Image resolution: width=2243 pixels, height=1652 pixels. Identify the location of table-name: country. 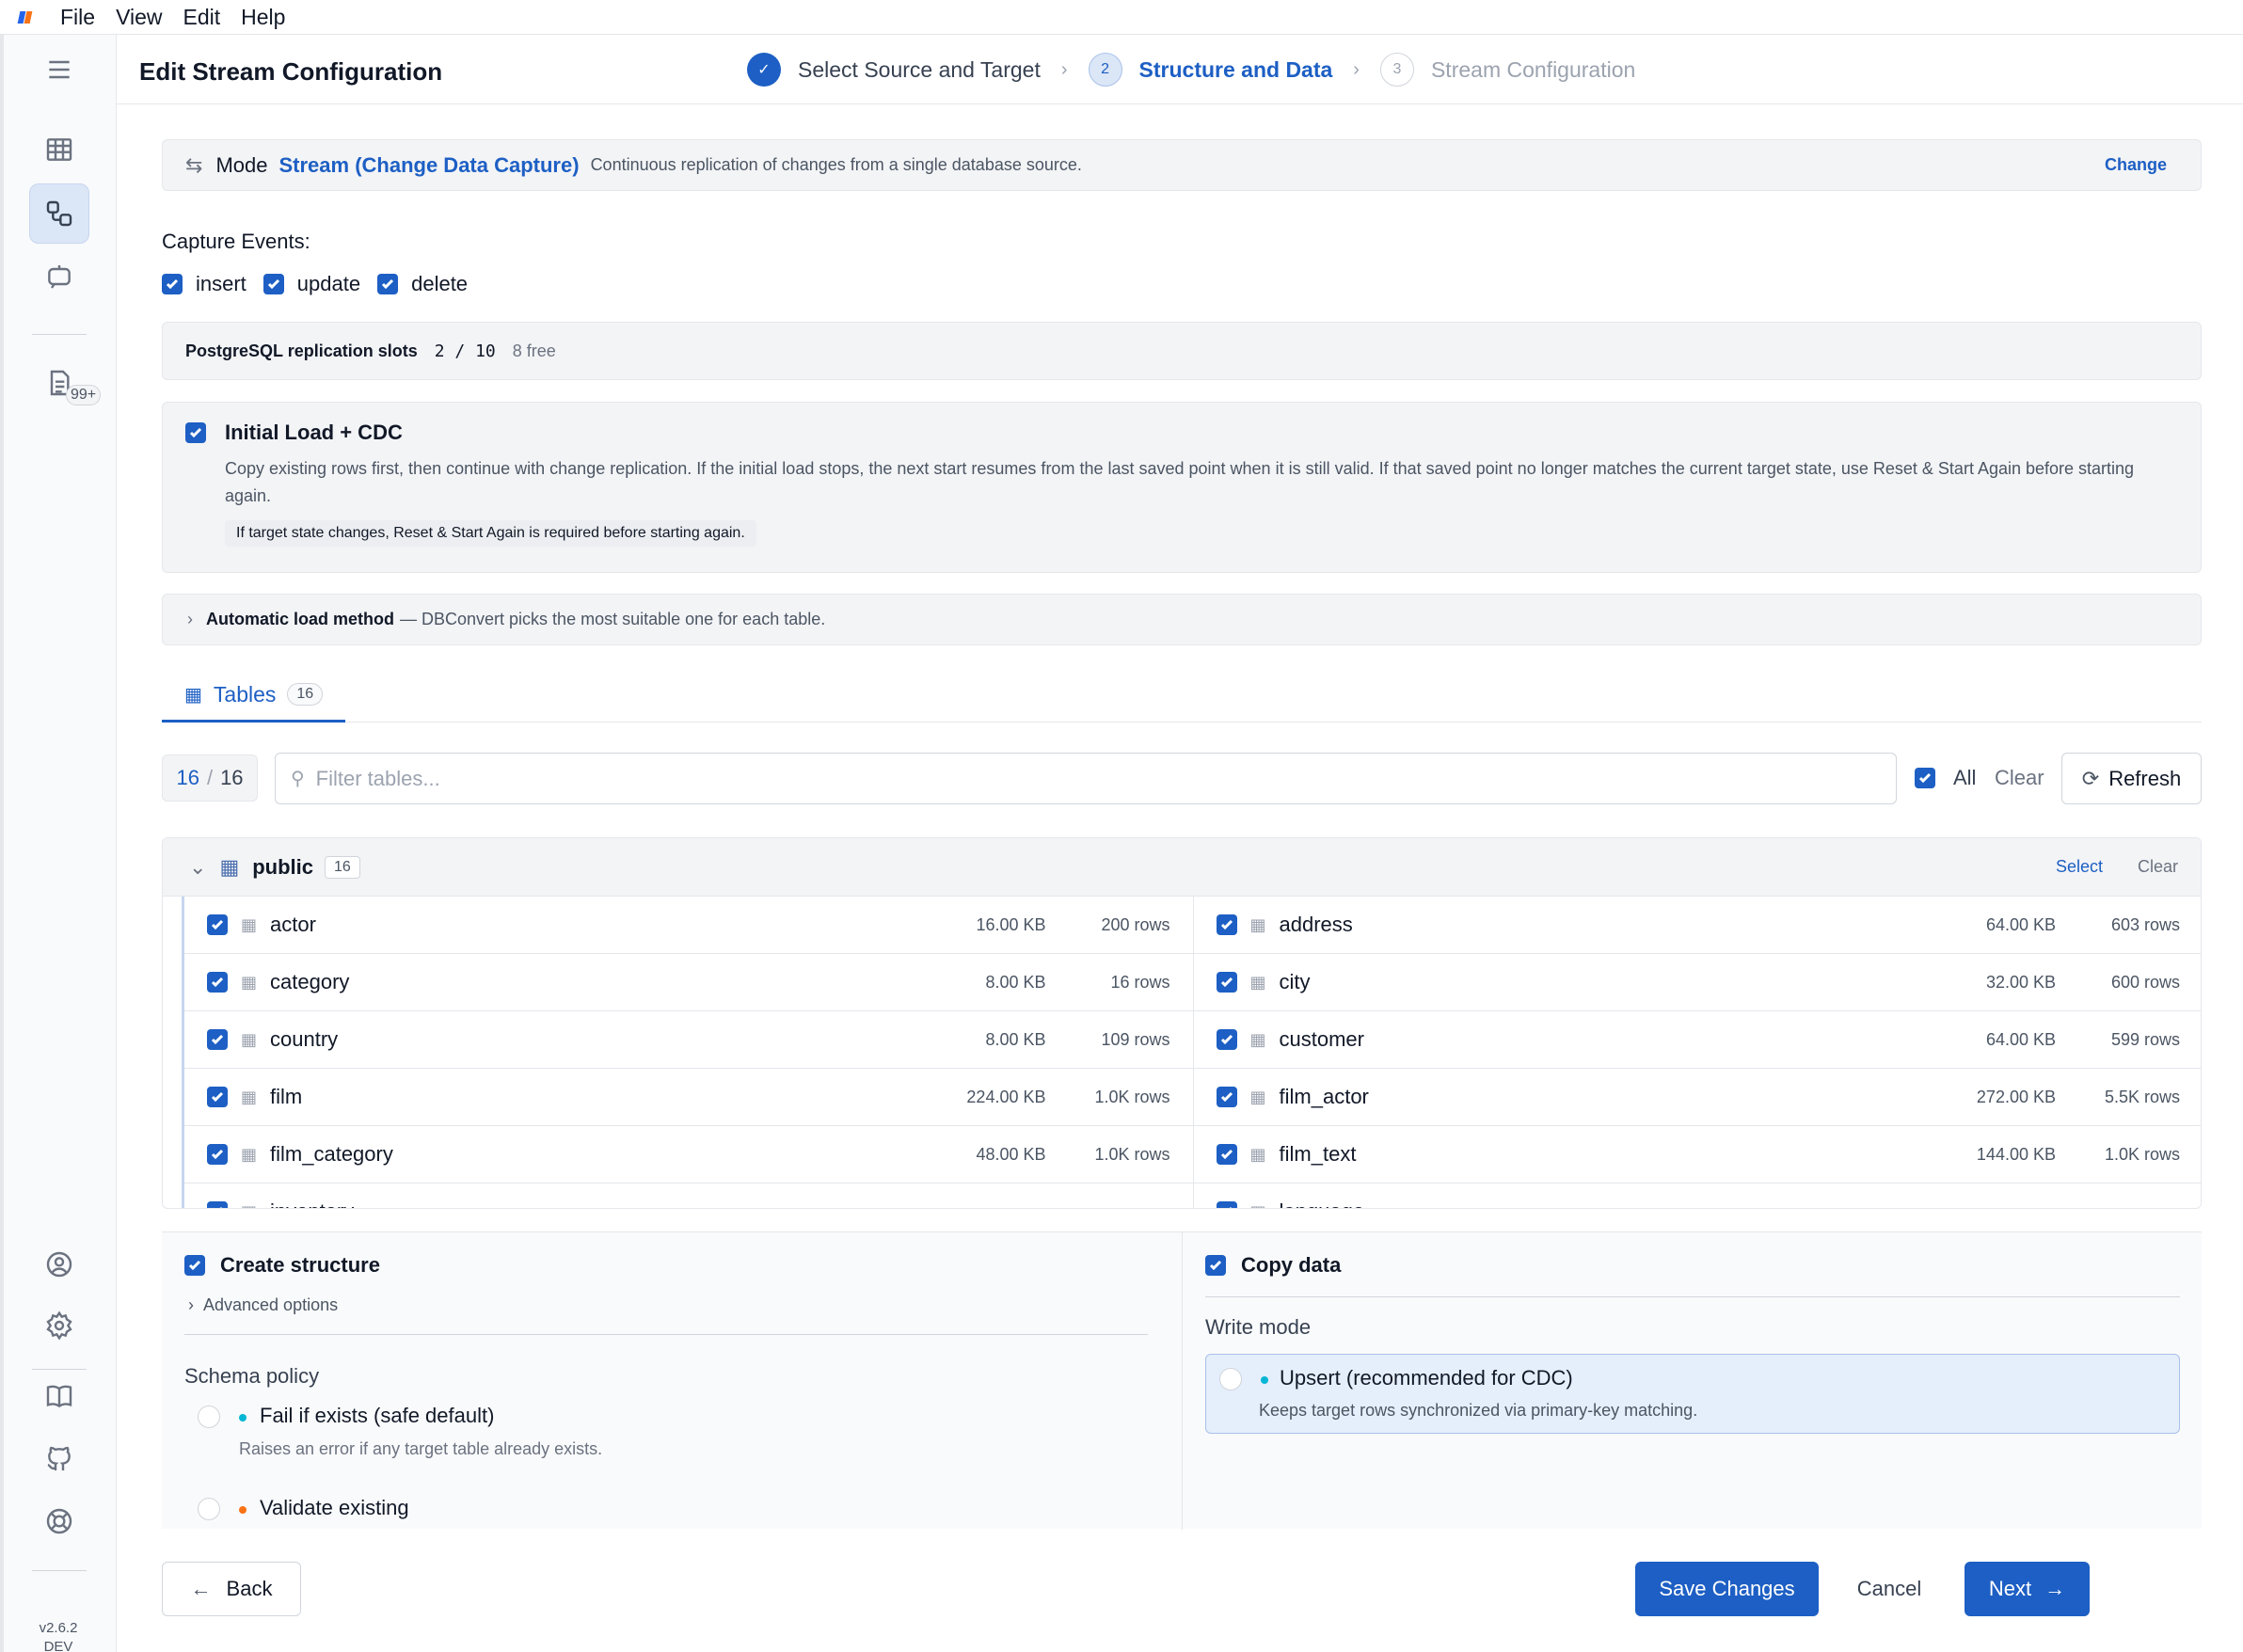
(305, 1039).